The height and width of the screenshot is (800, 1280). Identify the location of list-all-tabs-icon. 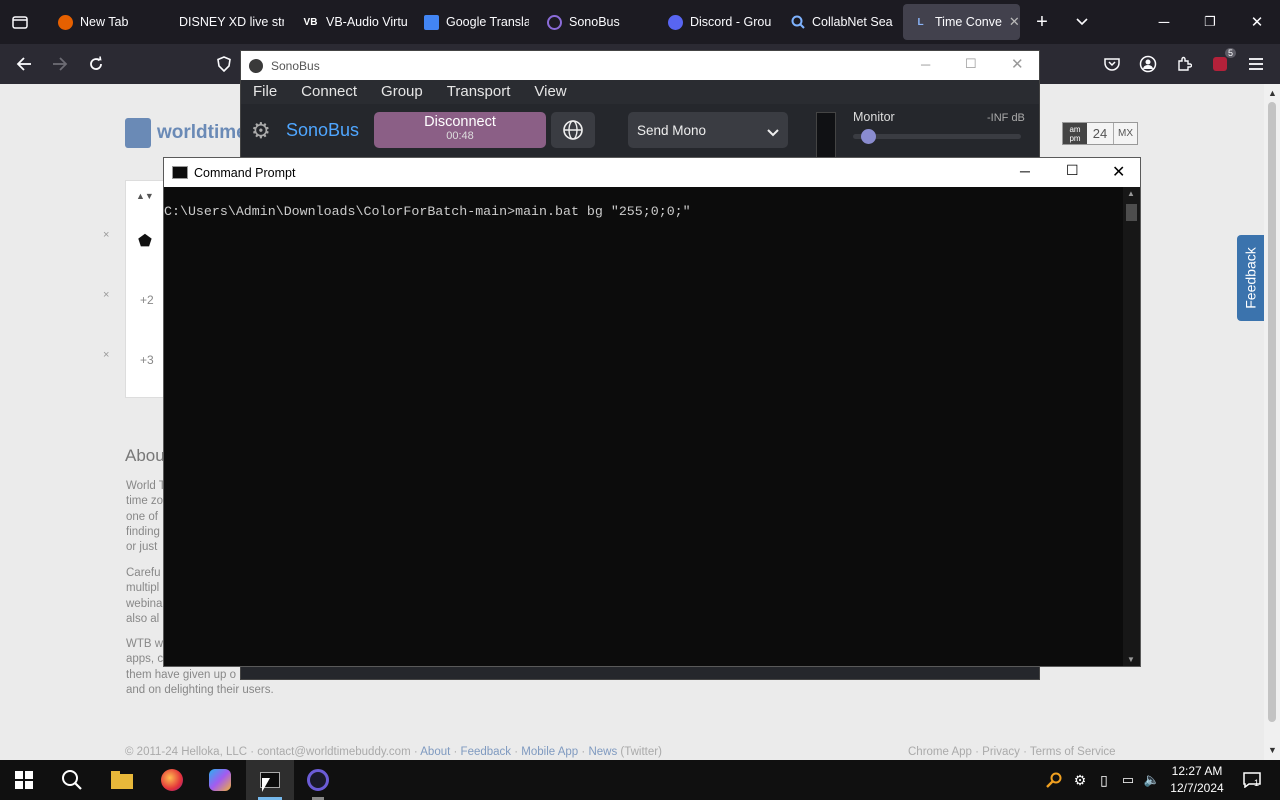
(1082, 22).